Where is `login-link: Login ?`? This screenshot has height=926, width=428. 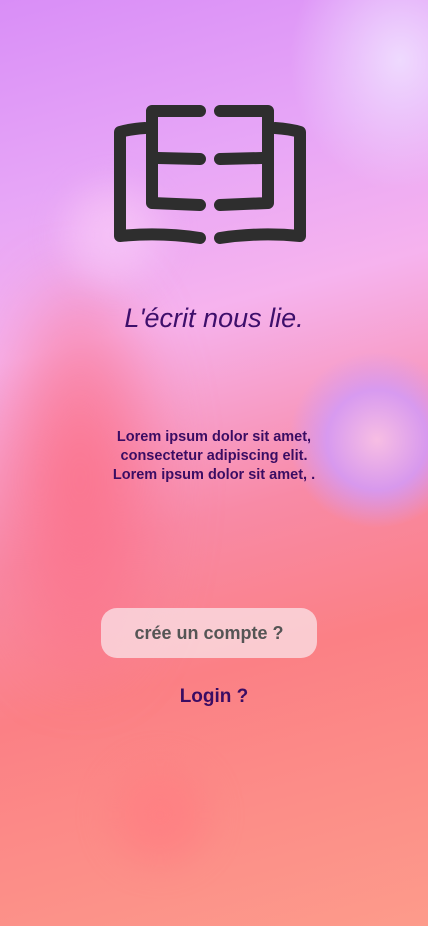 login-link: Login ? is located at coordinates (214, 697).